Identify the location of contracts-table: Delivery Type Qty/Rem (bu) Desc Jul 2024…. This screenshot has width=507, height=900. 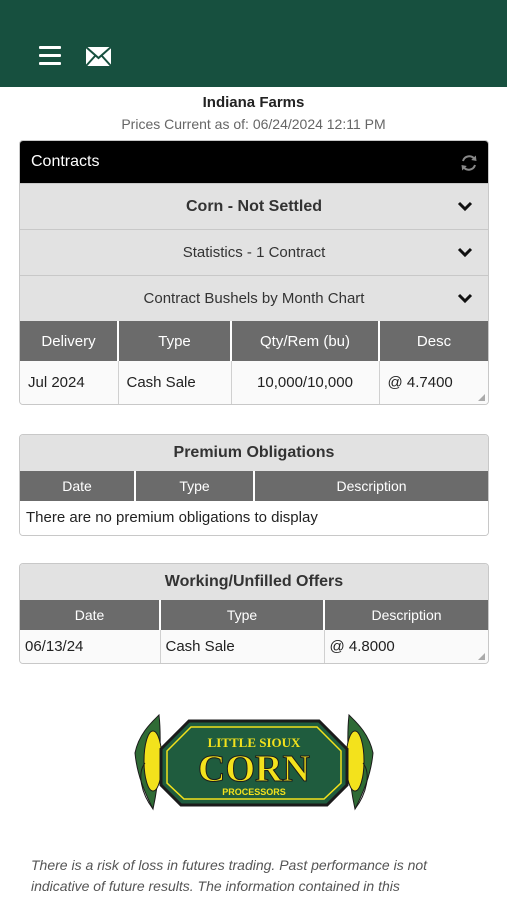
(254, 362).